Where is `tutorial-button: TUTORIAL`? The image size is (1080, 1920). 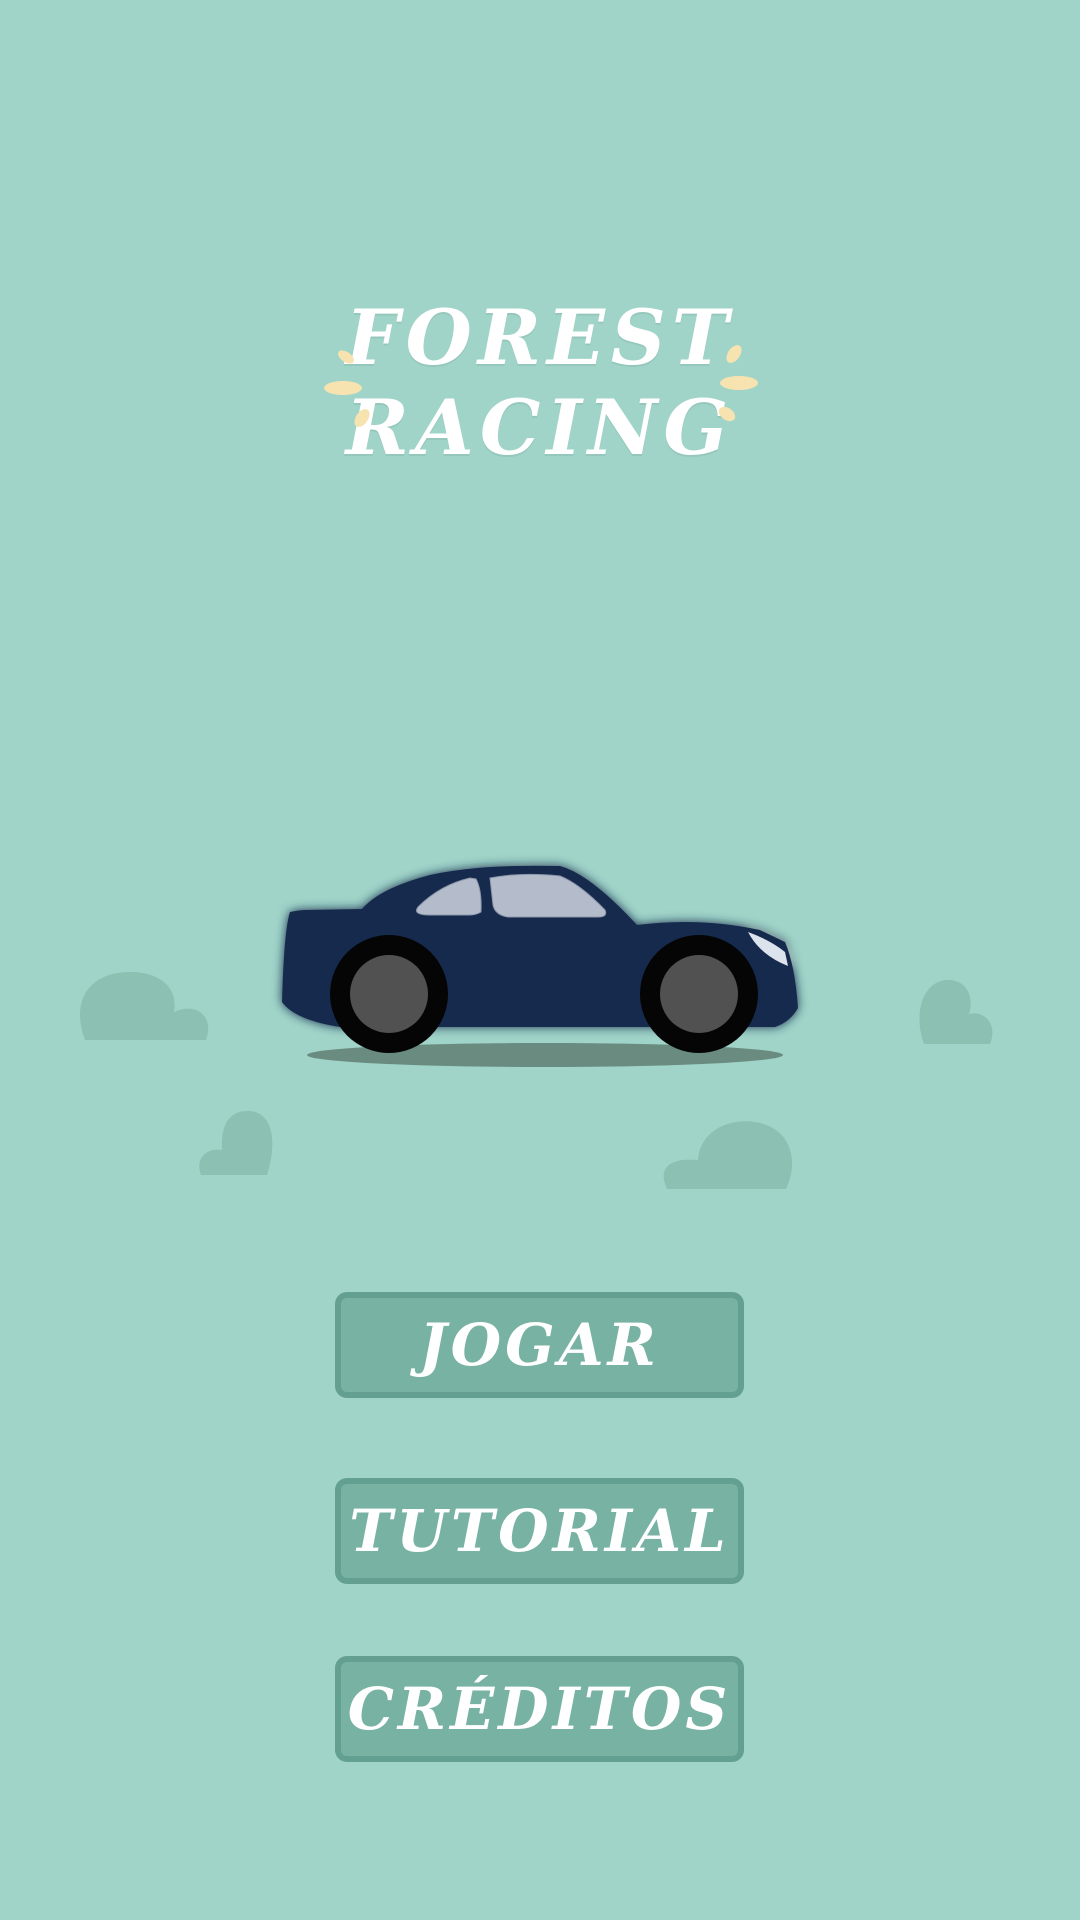 tutorial-button: TUTORIAL is located at coordinates (539, 1531).